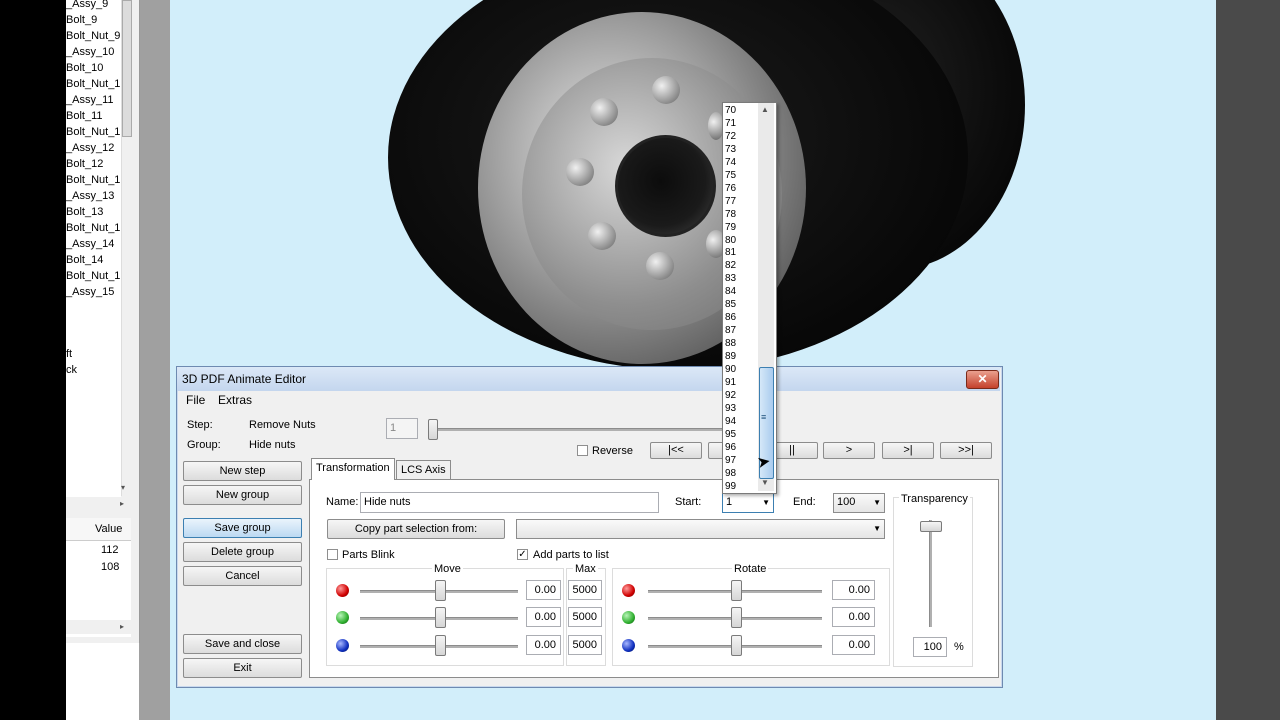 This screenshot has width=1280, height=720. I want to click on dropdown-option: 76, so click(730, 188).